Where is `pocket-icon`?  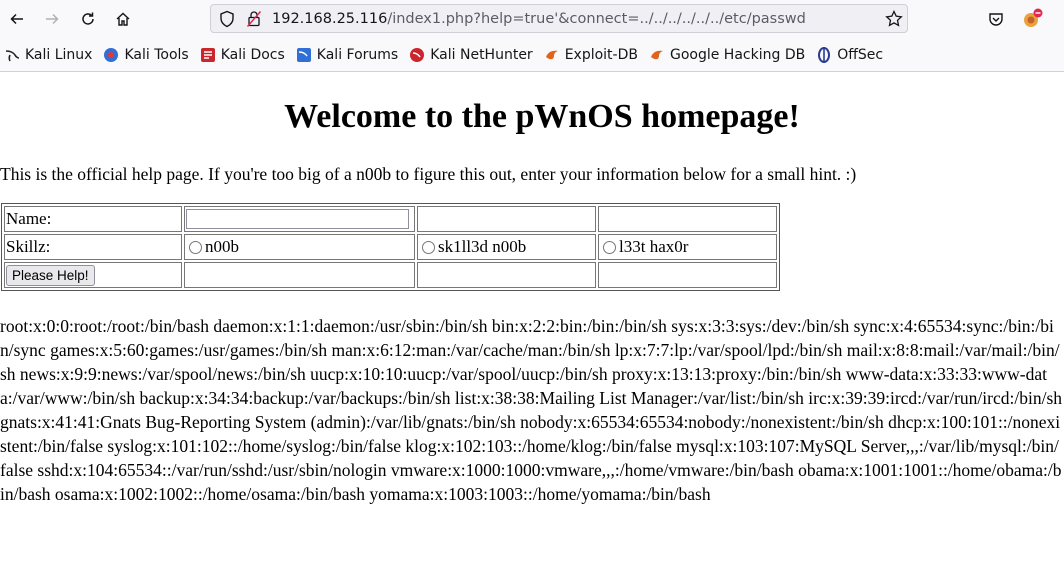
pocket-icon is located at coordinates (996, 19).